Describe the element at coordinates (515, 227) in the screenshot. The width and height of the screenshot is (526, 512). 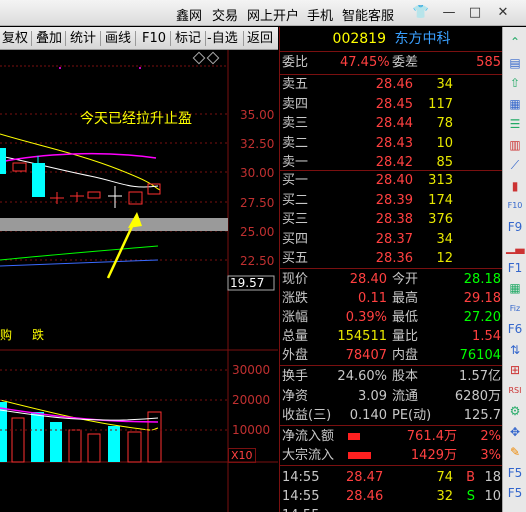
I see `F9-icon: F9` at that location.